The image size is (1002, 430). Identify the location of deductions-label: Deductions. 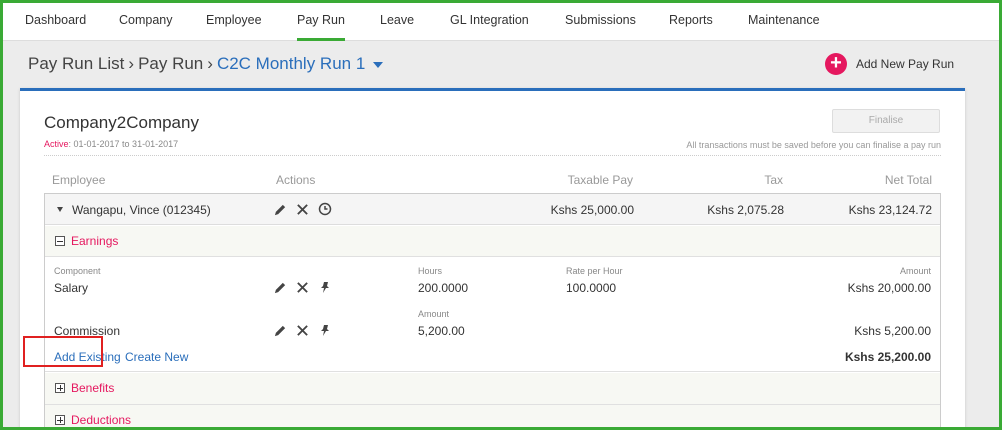
(101, 420).